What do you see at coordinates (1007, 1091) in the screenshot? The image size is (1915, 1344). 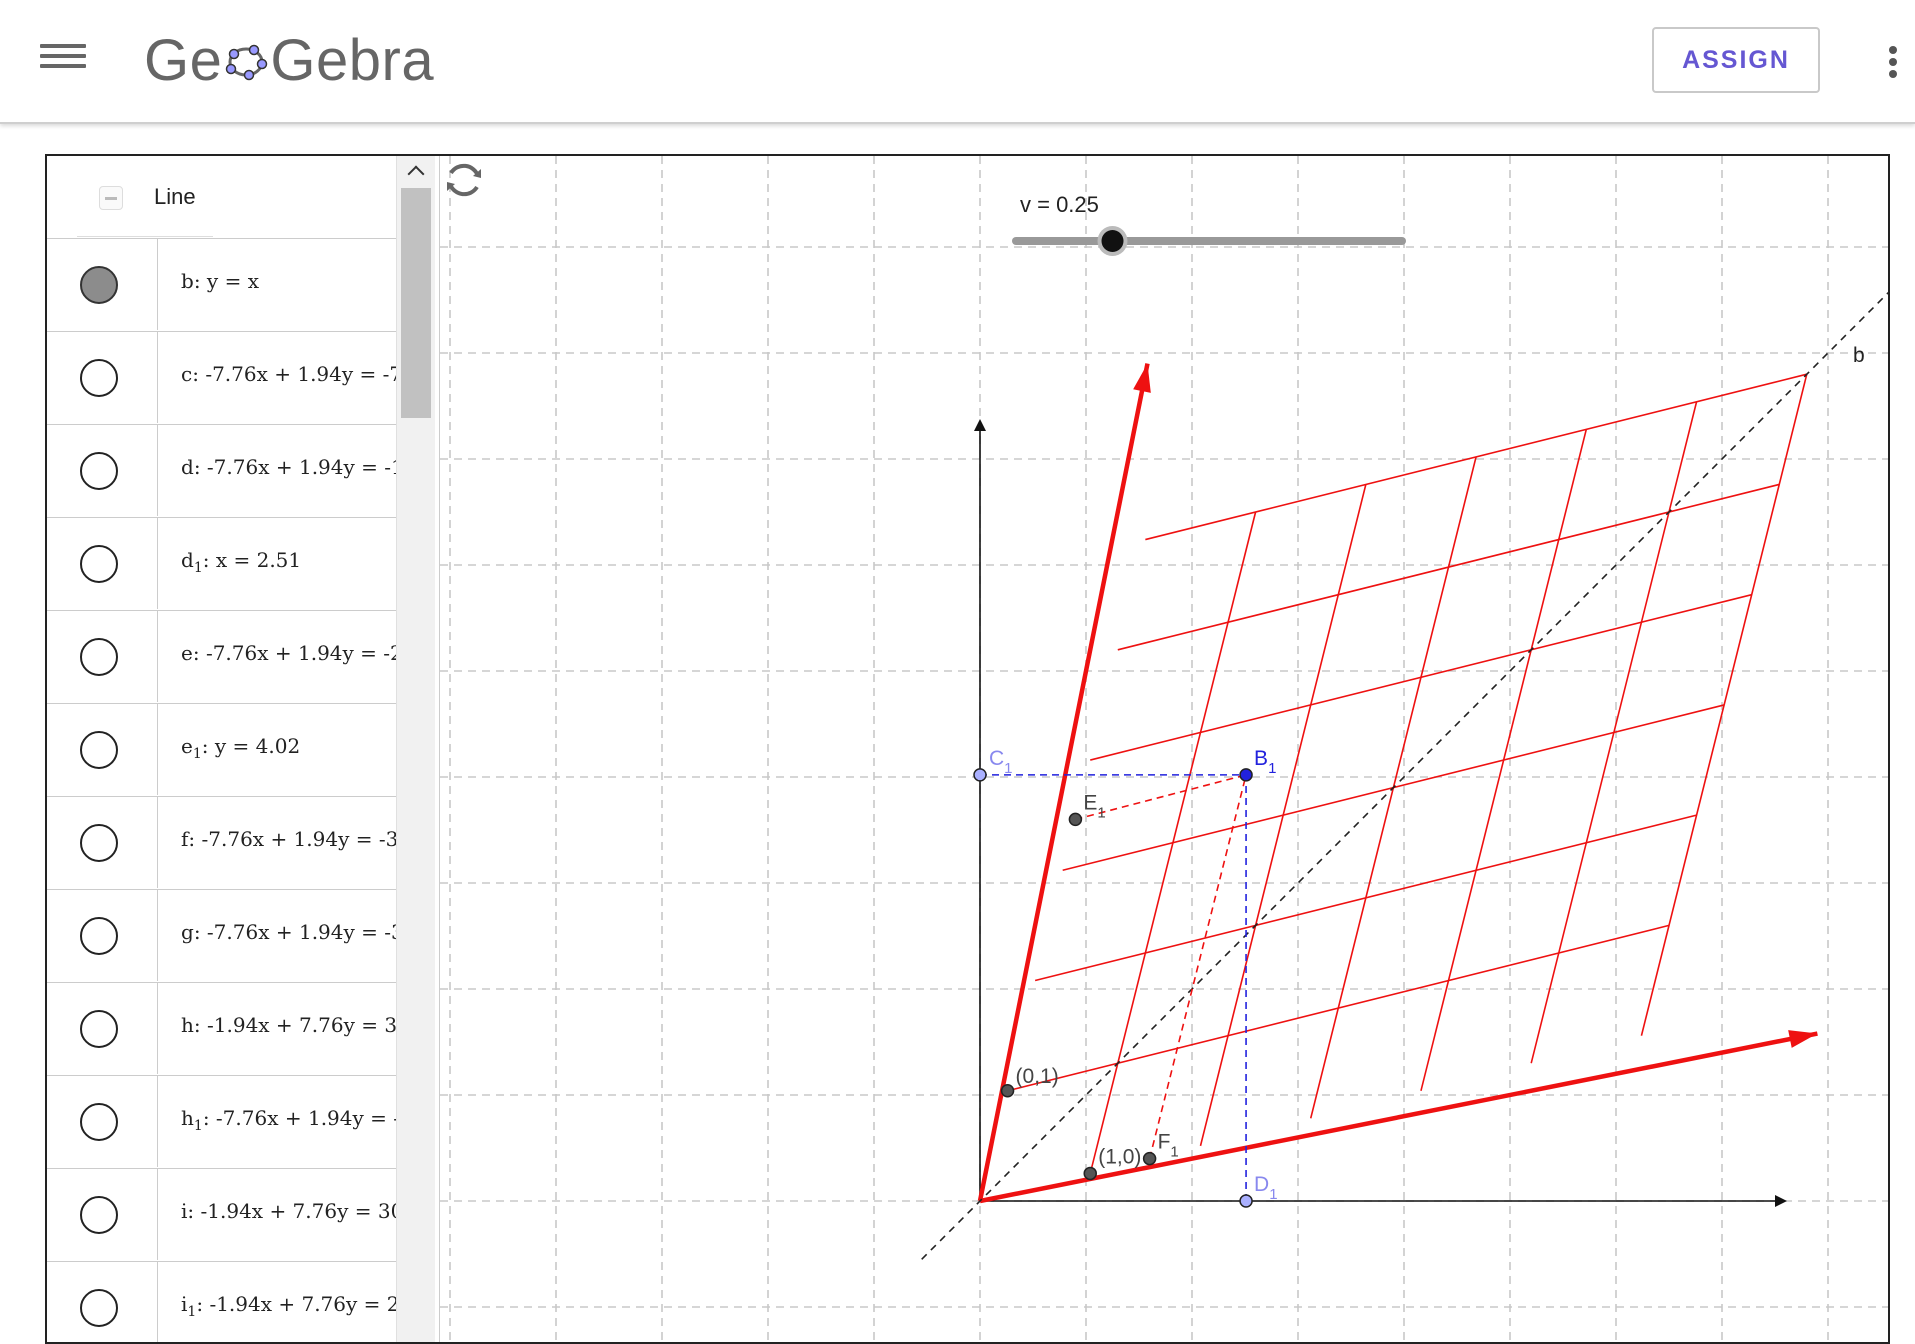 I see `point-unit-y` at bounding box center [1007, 1091].